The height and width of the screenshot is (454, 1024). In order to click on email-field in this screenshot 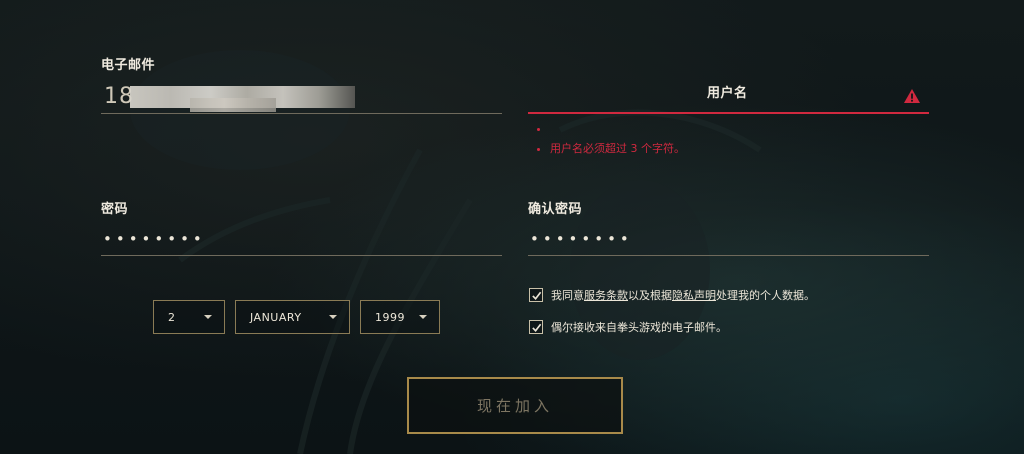, I will do `click(301, 113)`.